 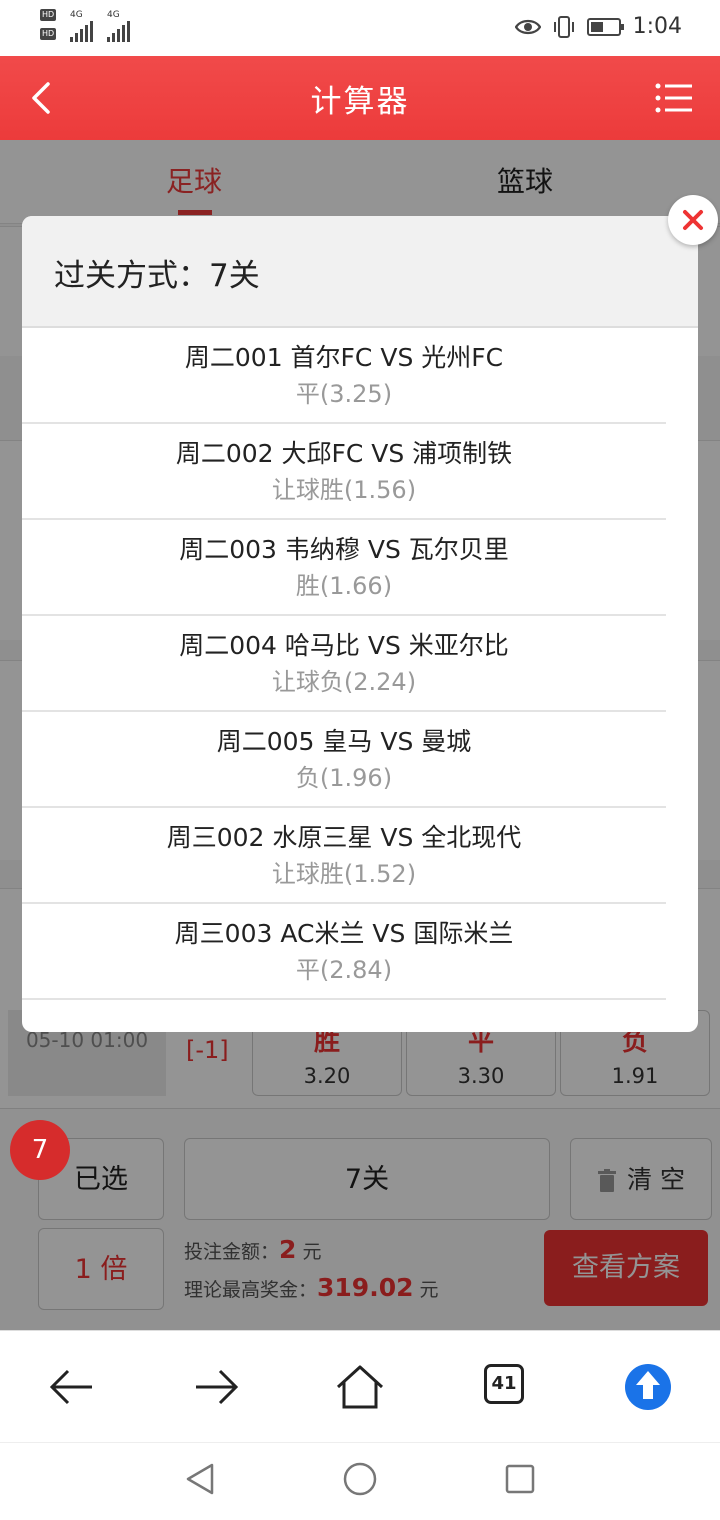 What do you see at coordinates (49, 24) in the screenshot?
I see `sim-indicators: HD HD` at bounding box center [49, 24].